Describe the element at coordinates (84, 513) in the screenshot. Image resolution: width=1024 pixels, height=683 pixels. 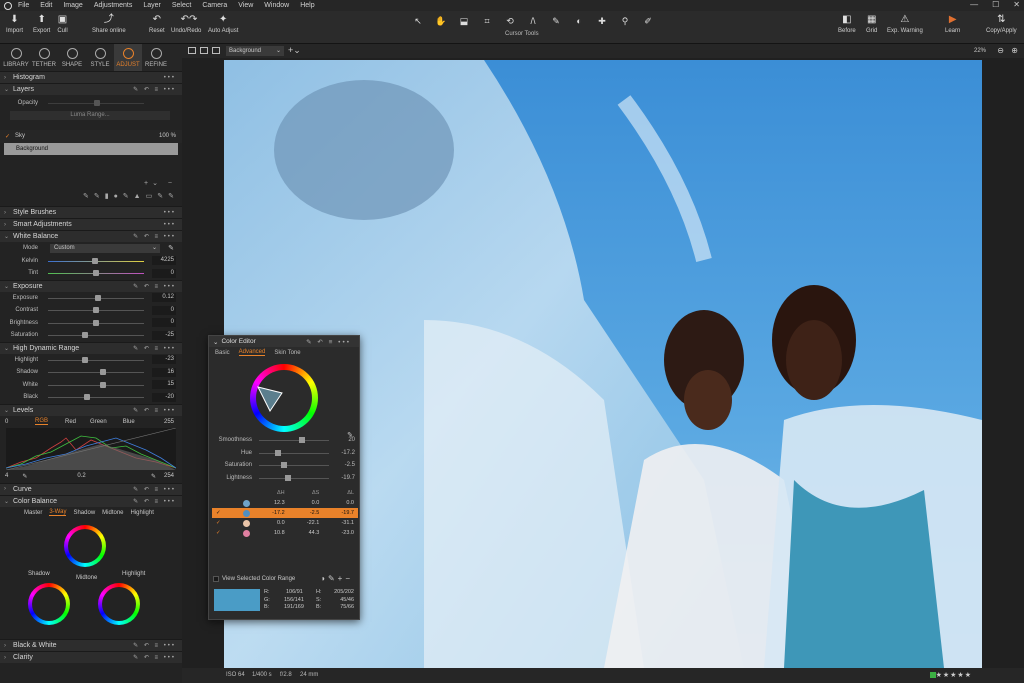
I see `cb-mode-shadow: Shadow` at that location.